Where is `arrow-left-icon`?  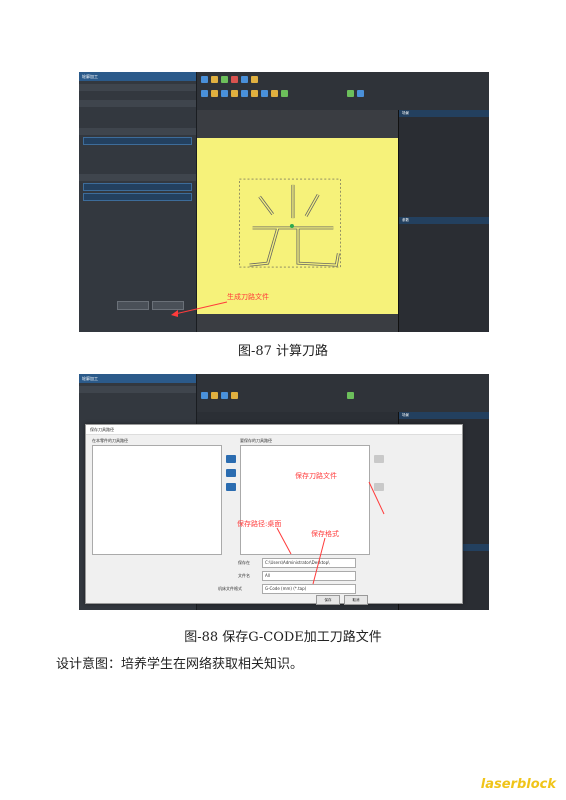 arrow-left-icon is located at coordinates (231, 473).